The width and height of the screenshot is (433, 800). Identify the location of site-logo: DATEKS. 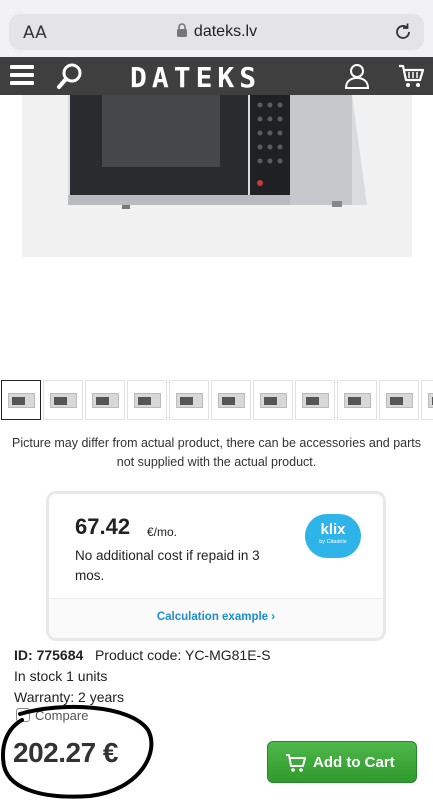
(195, 77).